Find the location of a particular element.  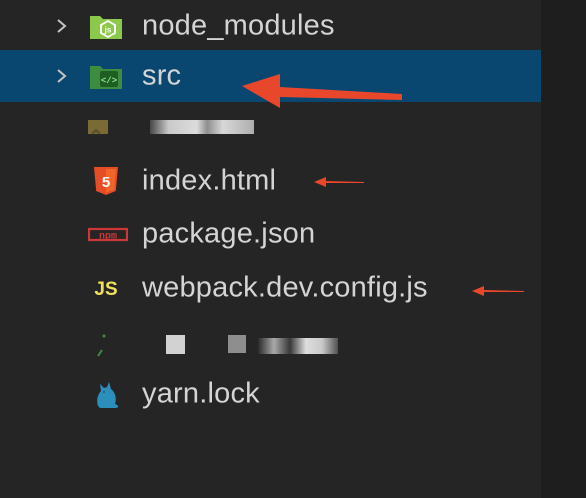

nodejs-folder-icon: js is located at coordinates (106, 27).